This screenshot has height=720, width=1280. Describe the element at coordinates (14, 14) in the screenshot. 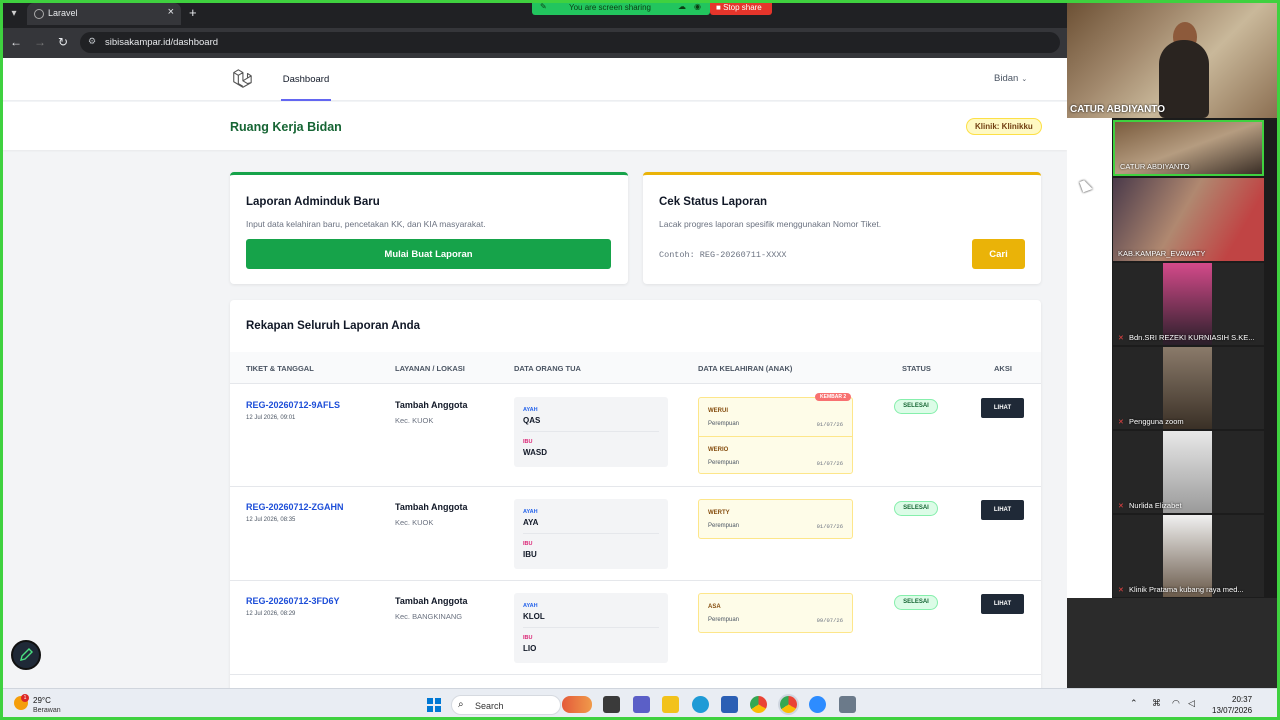

I see `tab-search-chevron-icon: ▾` at that location.